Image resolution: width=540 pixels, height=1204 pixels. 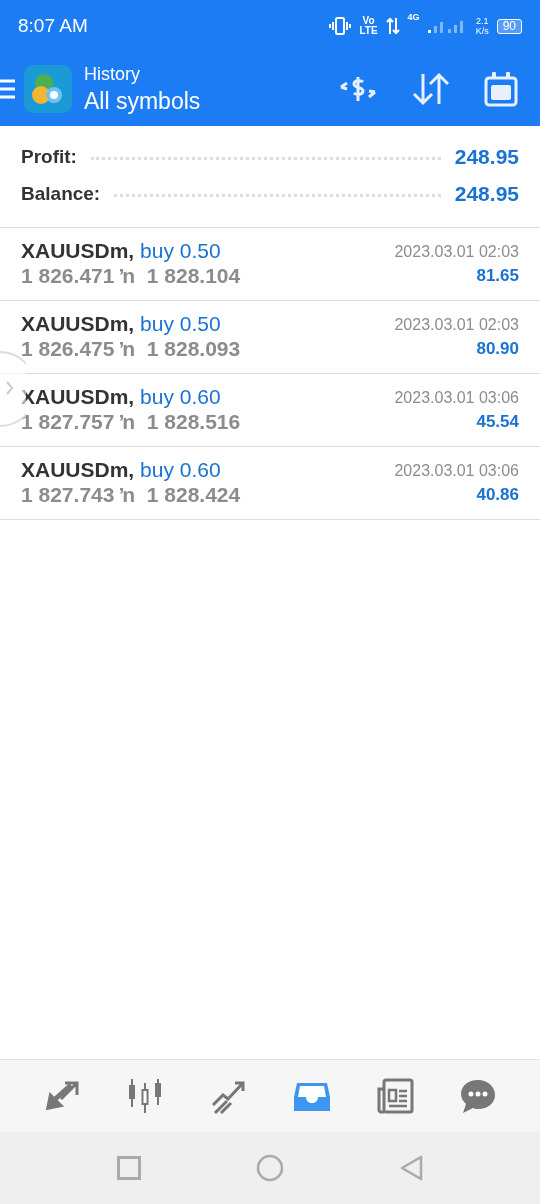 What do you see at coordinates (394, 1096) in the screenshot?
I see `newspaper-icon` at bounding box center [394, 1096].